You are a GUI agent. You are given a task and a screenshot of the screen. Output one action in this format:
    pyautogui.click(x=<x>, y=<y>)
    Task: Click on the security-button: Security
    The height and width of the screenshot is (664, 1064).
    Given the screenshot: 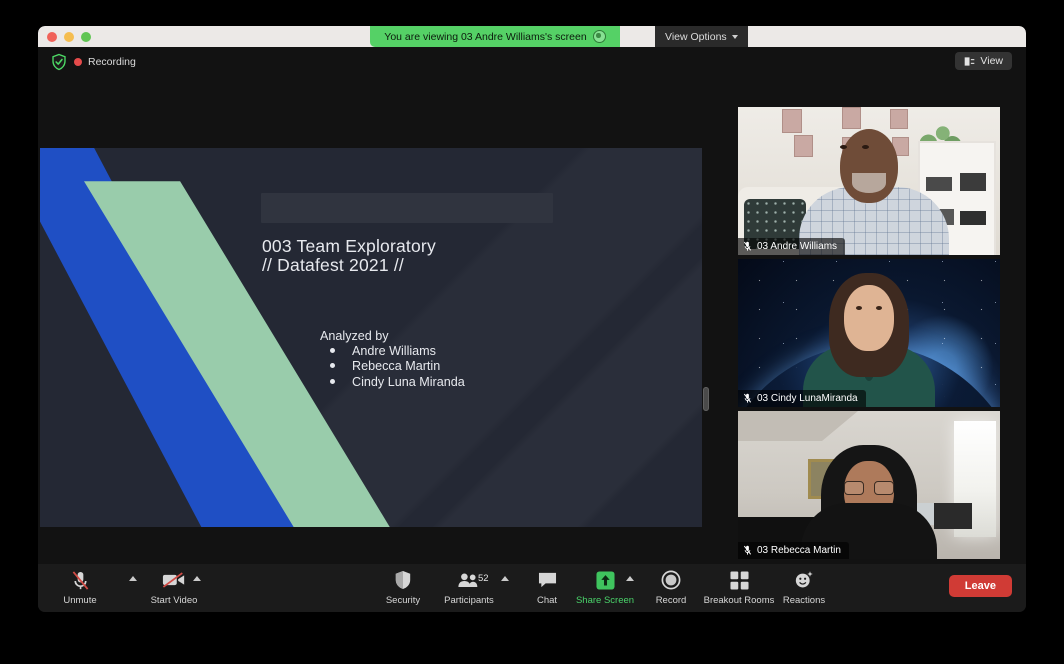 What is the action you would take?
    pyautogui.click(x=403, y=587)
    